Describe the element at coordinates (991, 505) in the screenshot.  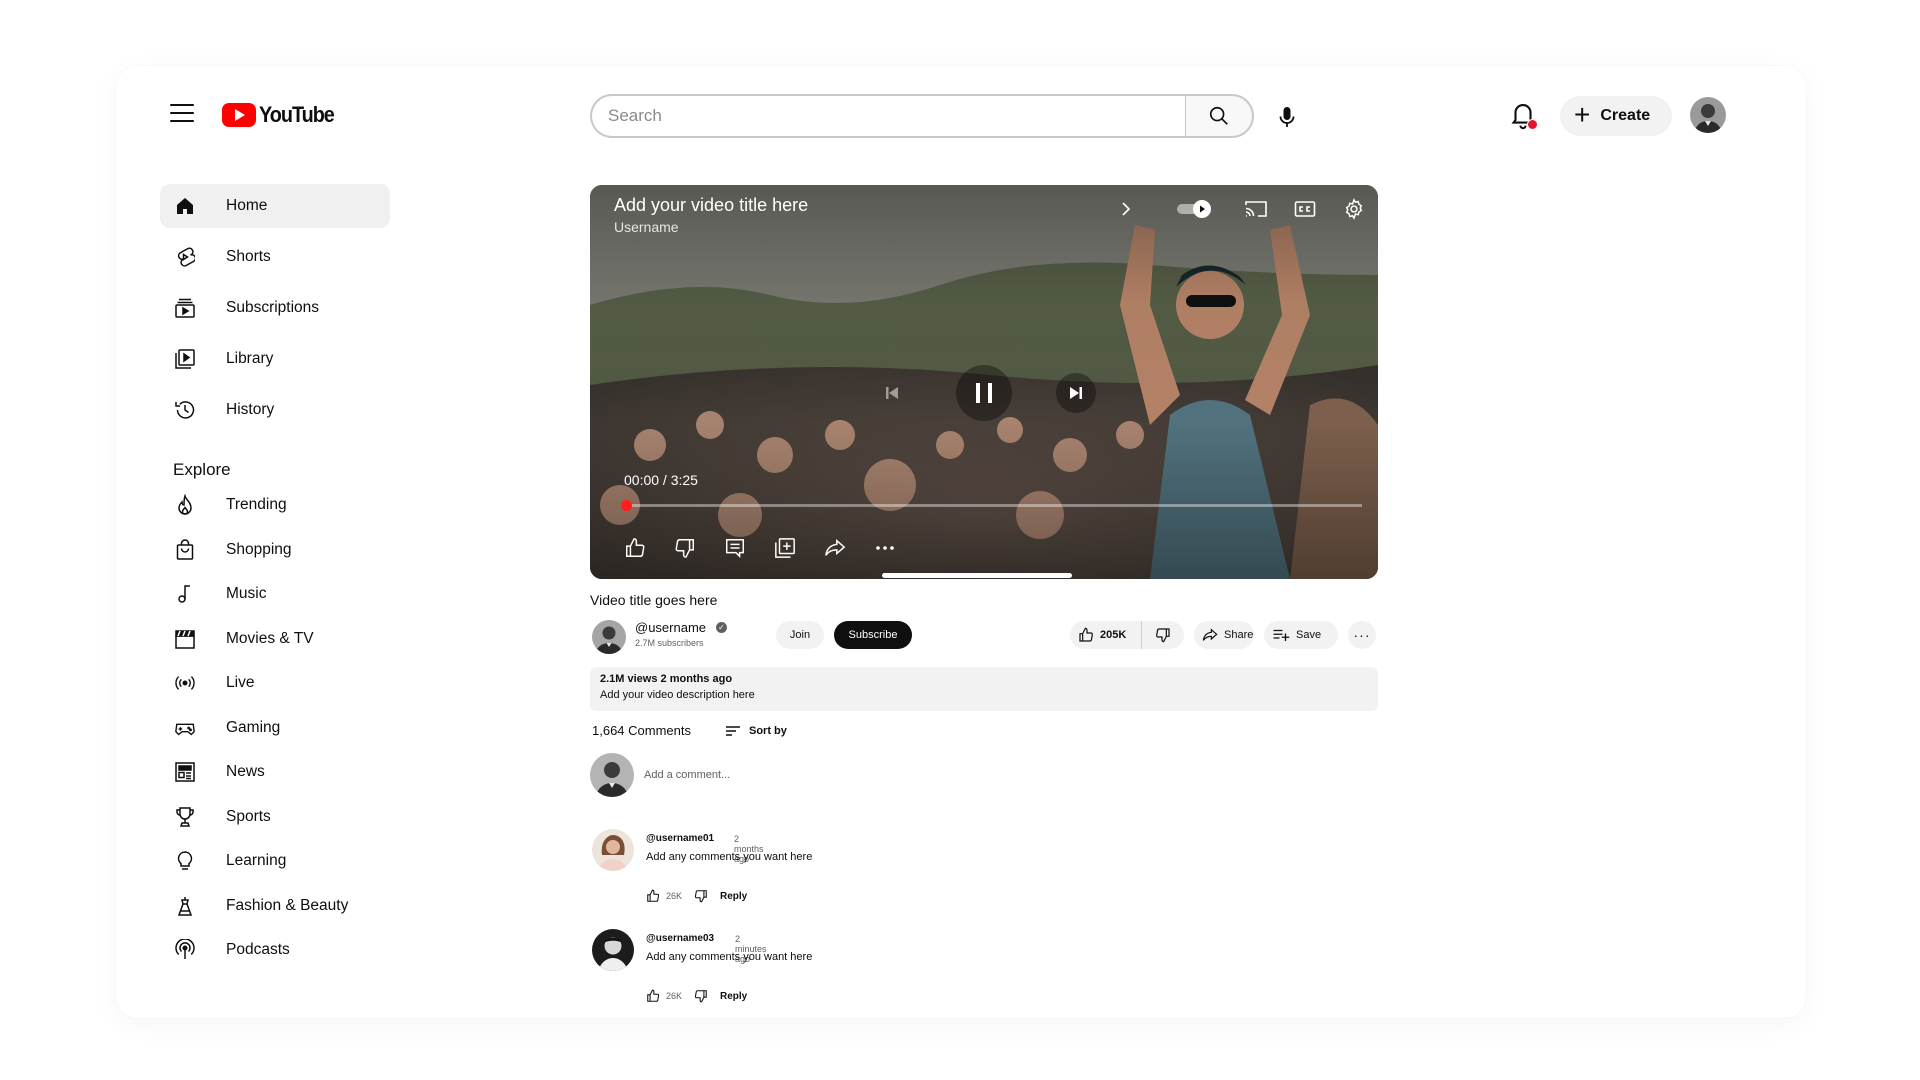
I see `progress-bar` at that location.